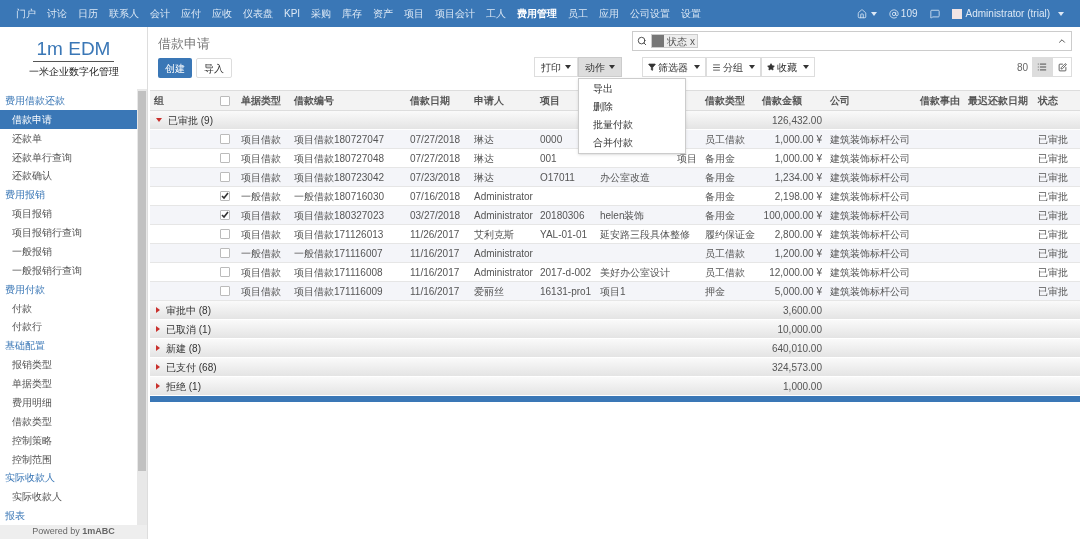 This screenshot has width=1080, height=539. What do you see at coordinates (1042, 67) in the screenshot?
I see `list-view-button` at bounding box center [1042, 67].